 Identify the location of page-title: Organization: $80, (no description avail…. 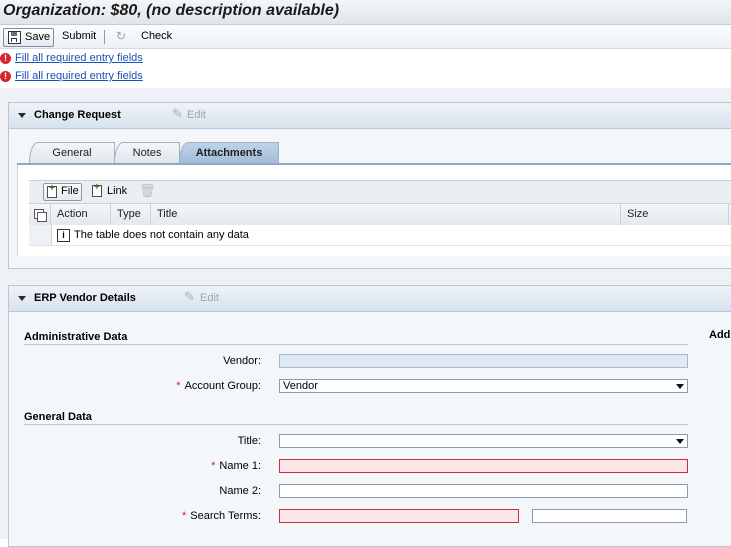
(171, 10).